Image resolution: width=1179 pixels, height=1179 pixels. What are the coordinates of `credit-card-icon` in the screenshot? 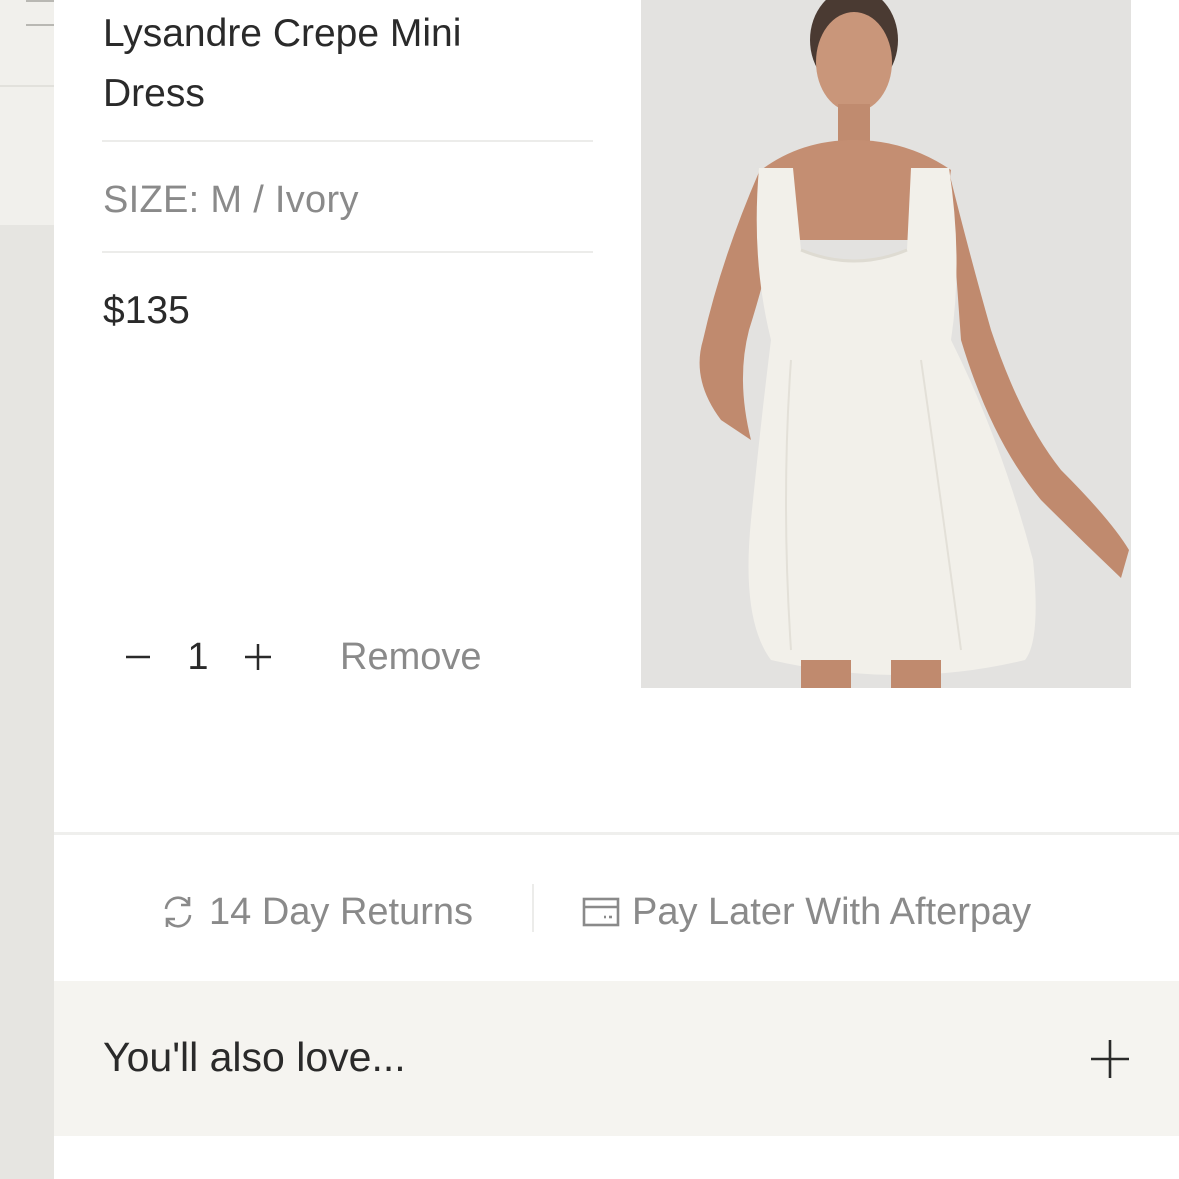 It's located at (601, 912).